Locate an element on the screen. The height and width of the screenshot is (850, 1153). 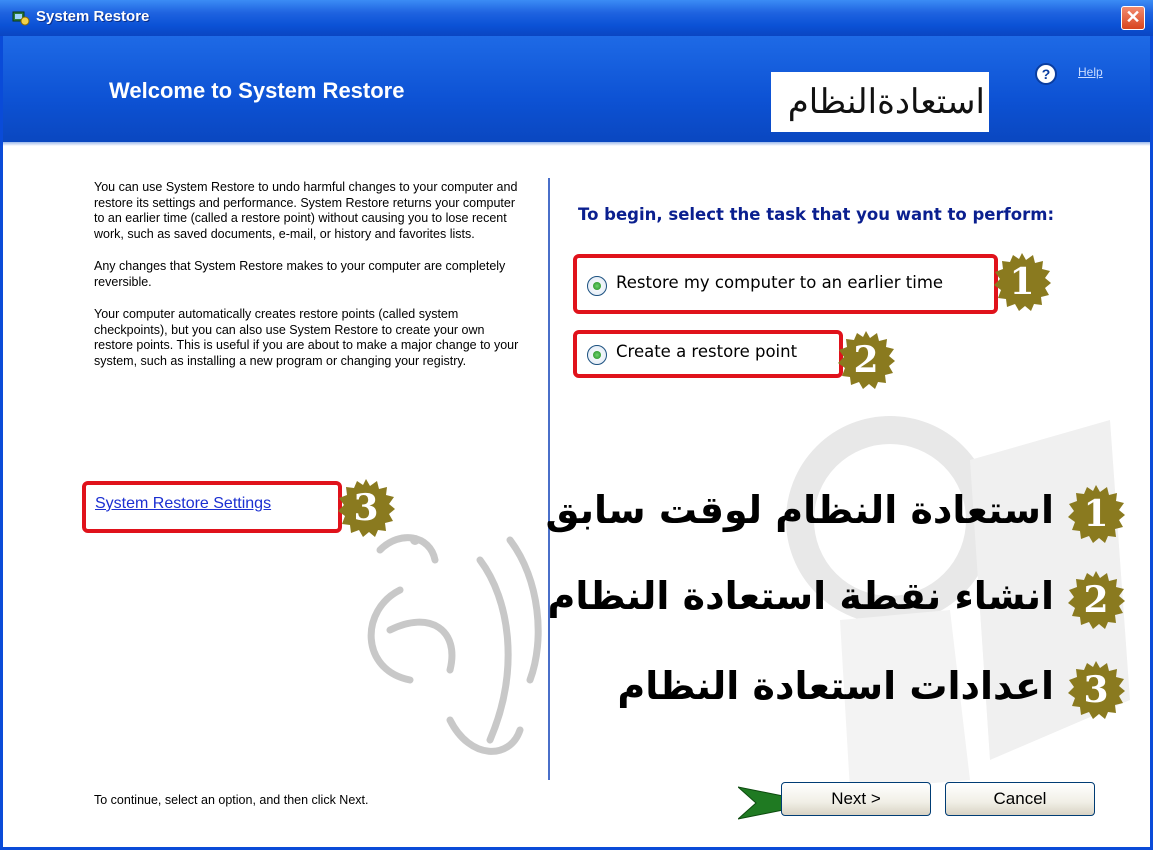
next-button: Next > is located at coordinates (856, 799).